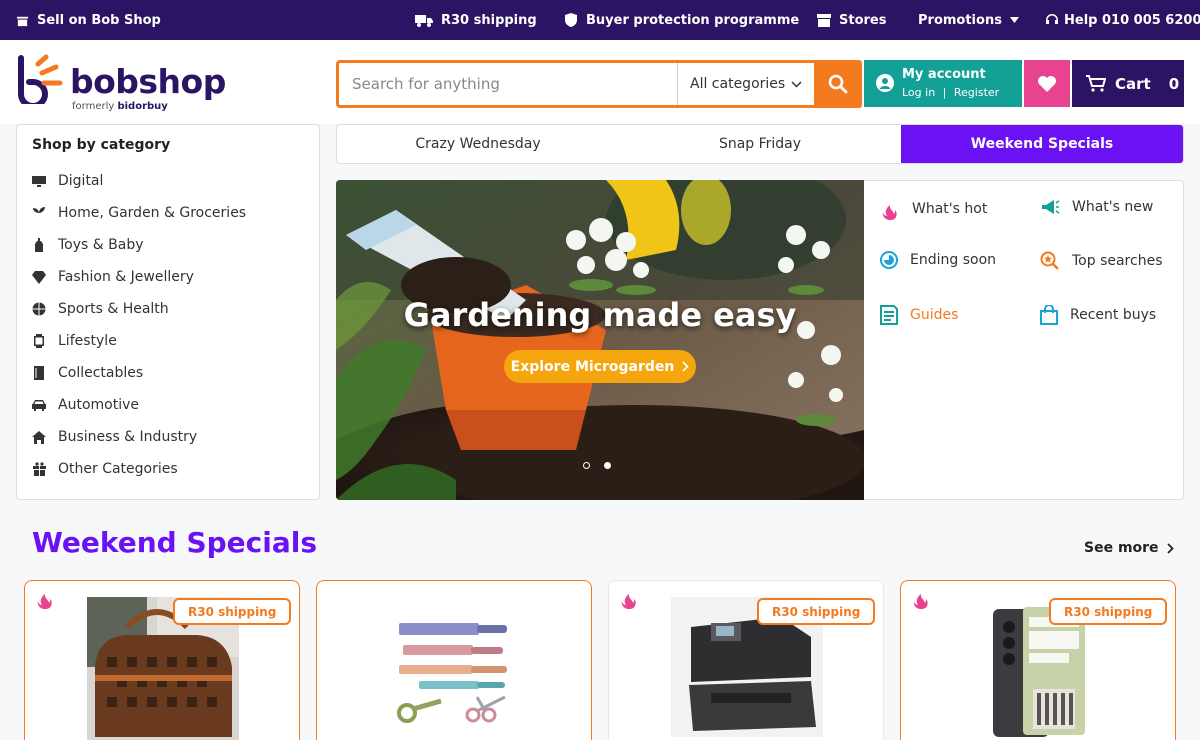  What do you see at coordinates (148, 81) in the screenshot?
I see `logo-wordmark: bobshop` at bounding box center [148, 81].